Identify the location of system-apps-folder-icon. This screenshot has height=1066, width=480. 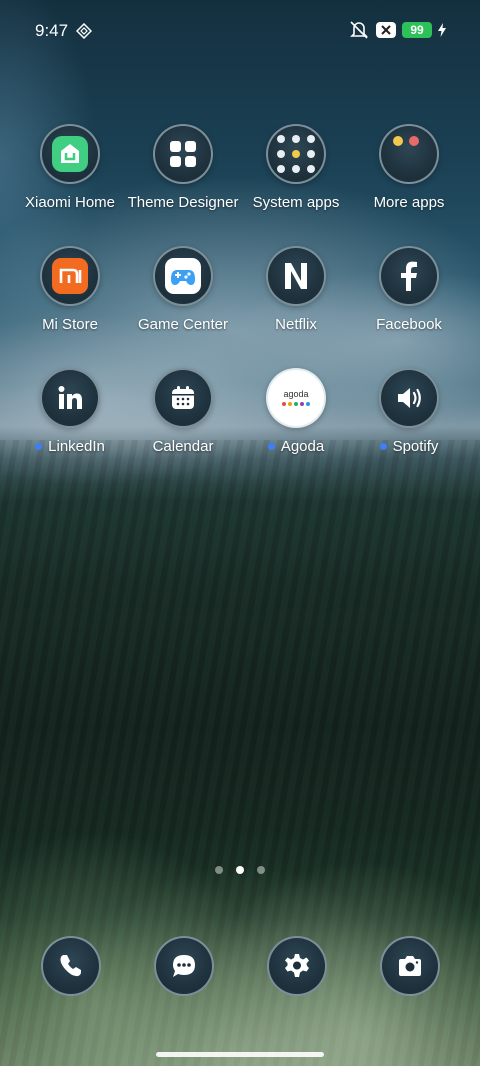
(296, 154).